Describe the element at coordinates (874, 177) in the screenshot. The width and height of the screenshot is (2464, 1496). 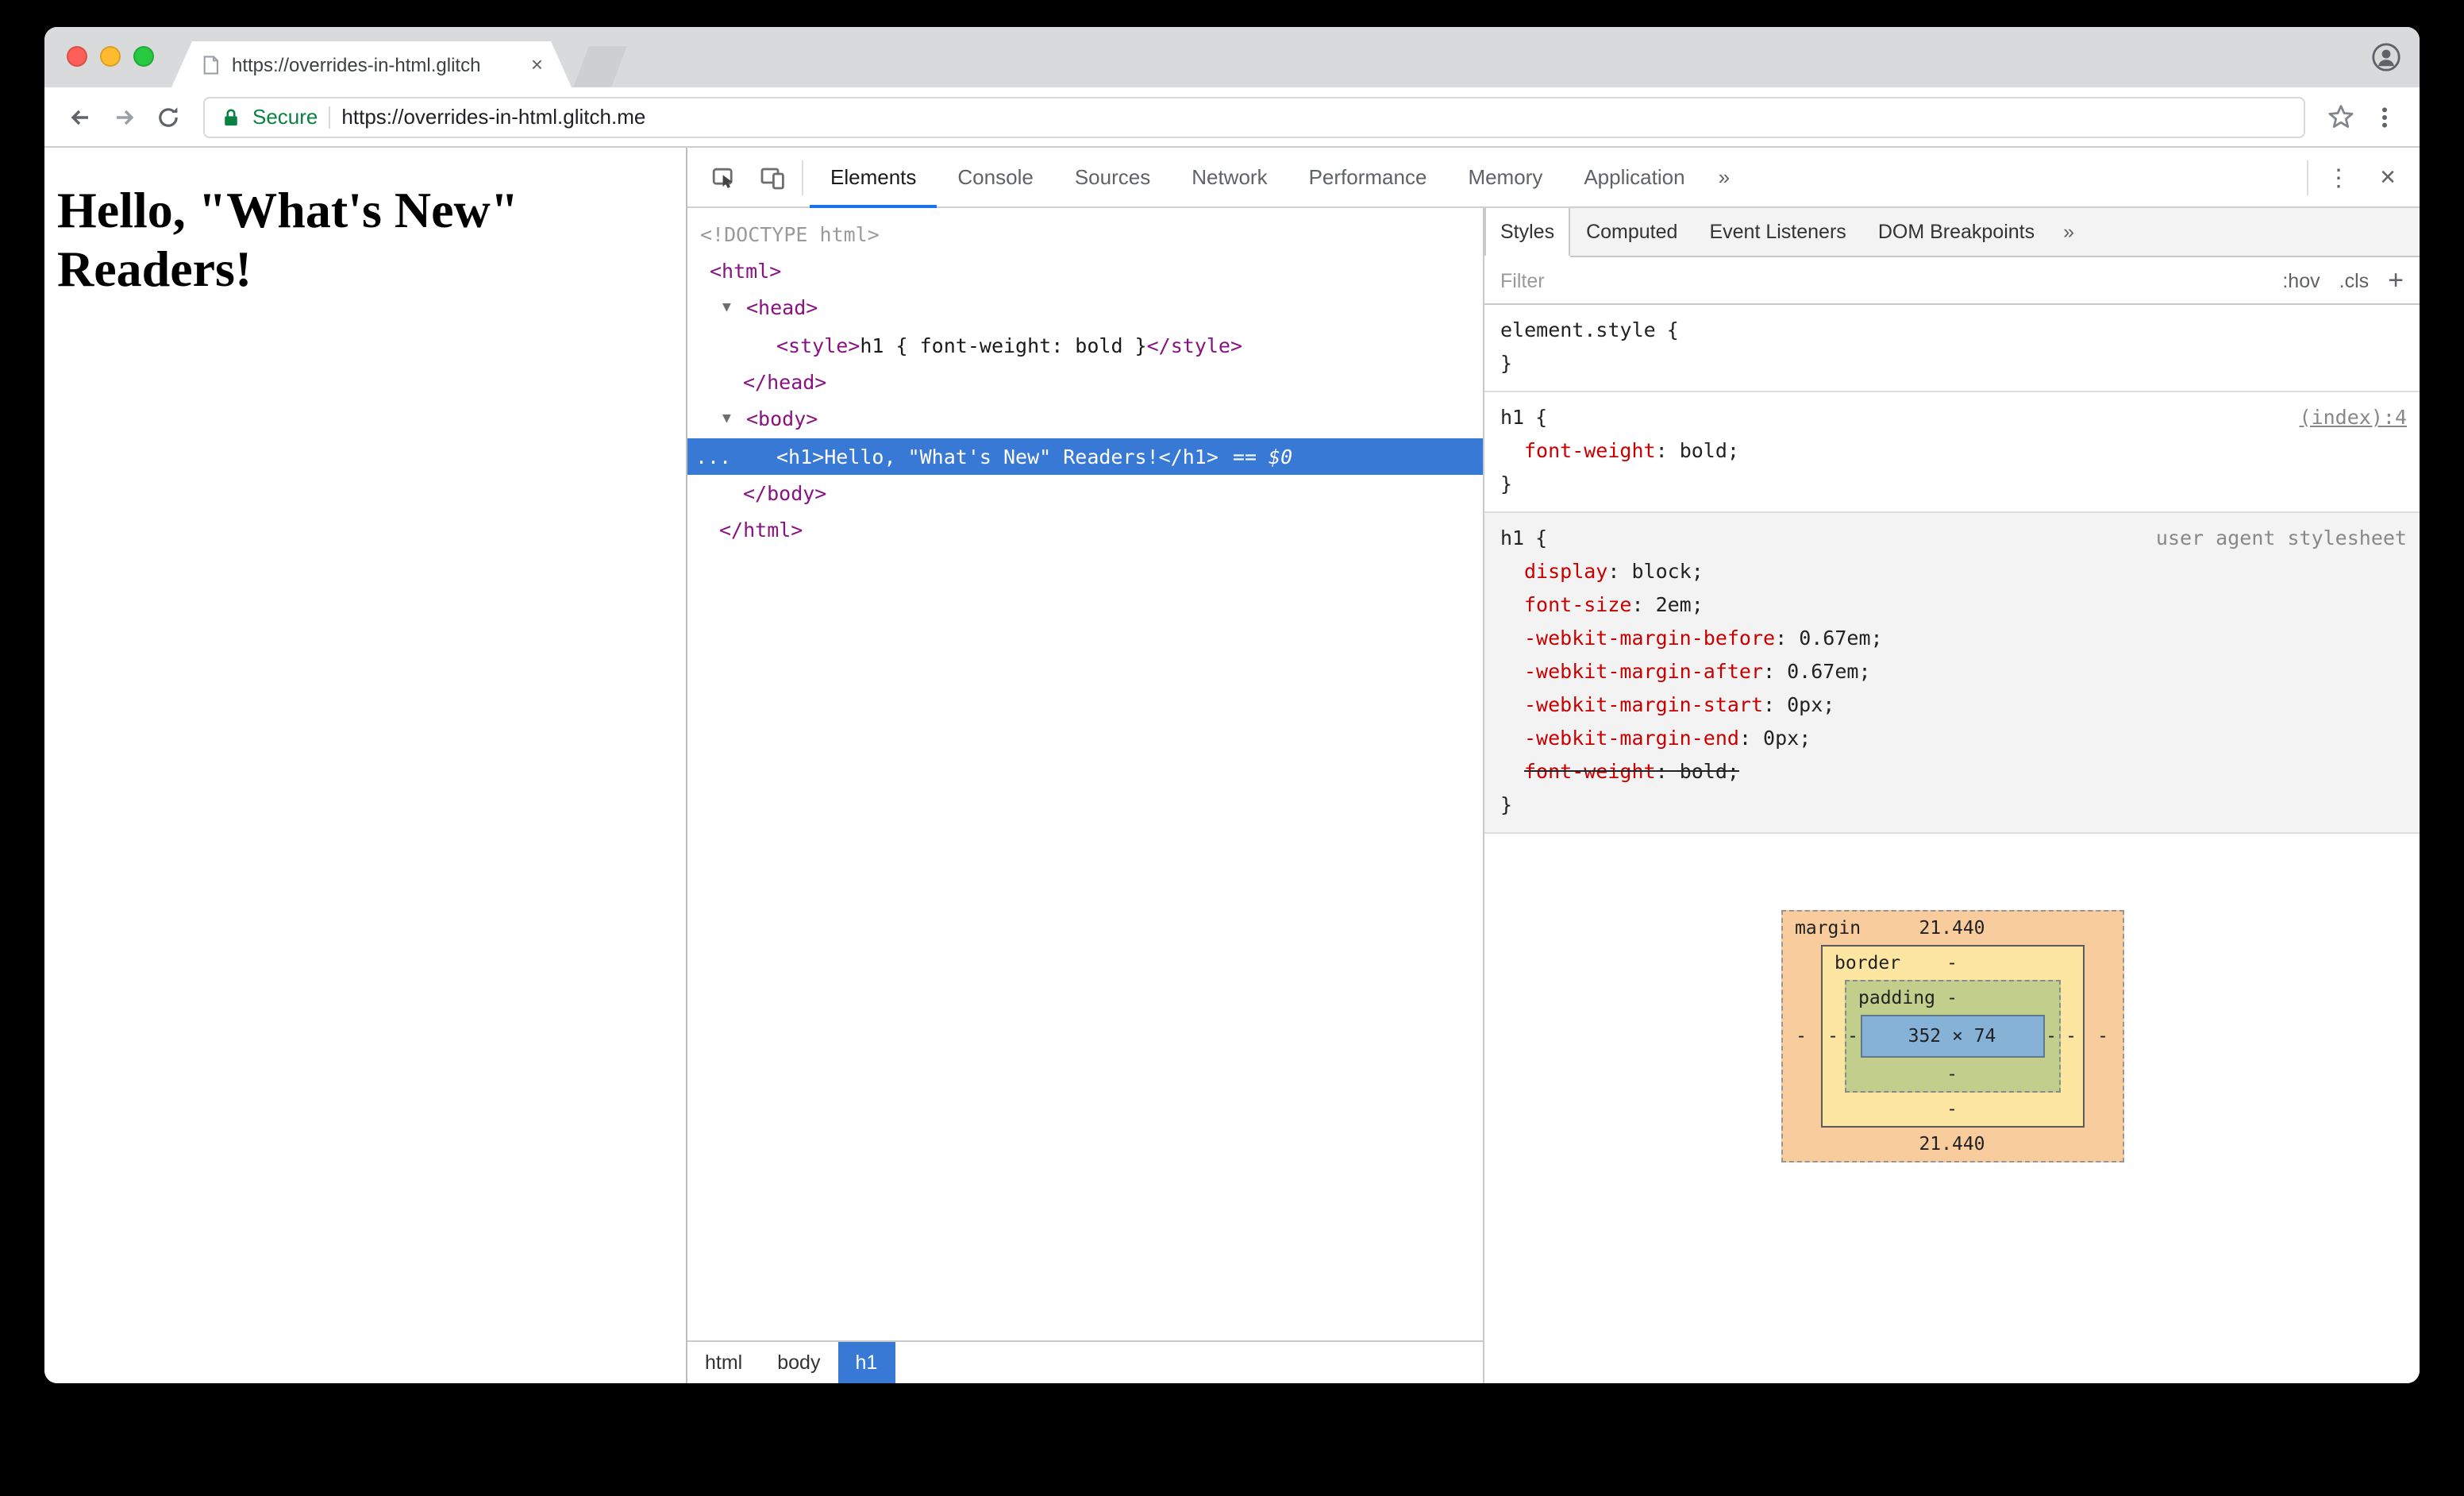
I see `devtools-tab-elements: Elements` at that location.